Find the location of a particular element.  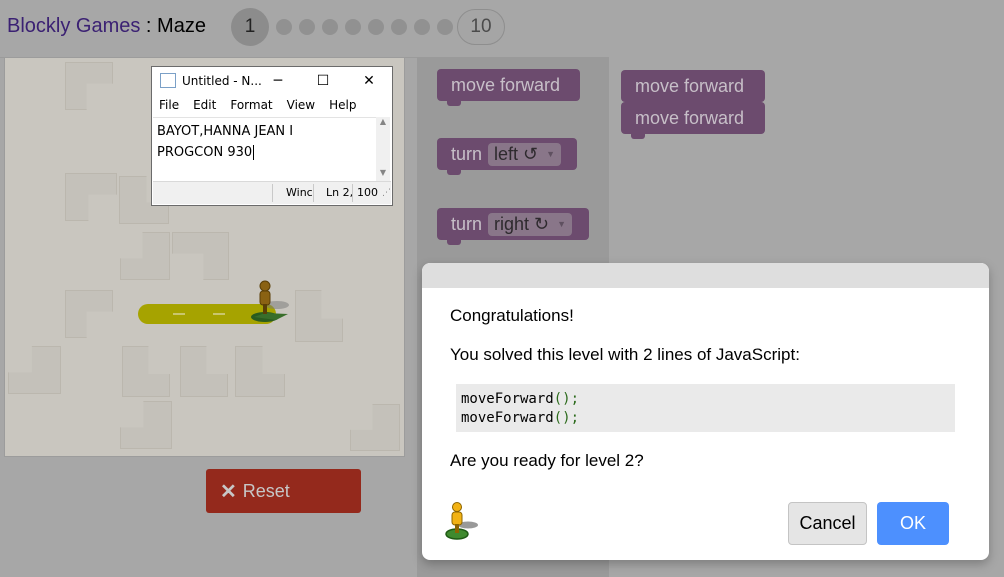

game-name: Maze is located at coordinates (181, 26).